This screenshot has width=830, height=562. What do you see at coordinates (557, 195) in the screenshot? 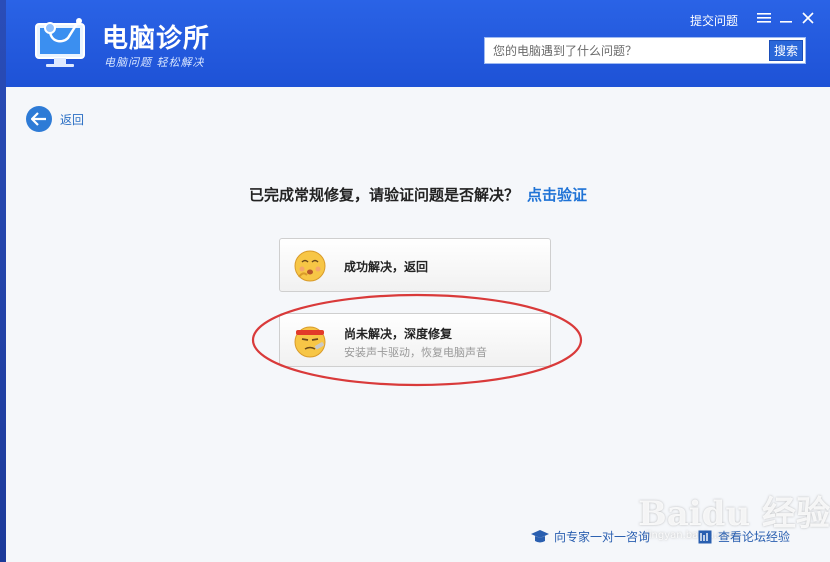
I see `verify-link: 点击验证` at bounding box center [557, 195].